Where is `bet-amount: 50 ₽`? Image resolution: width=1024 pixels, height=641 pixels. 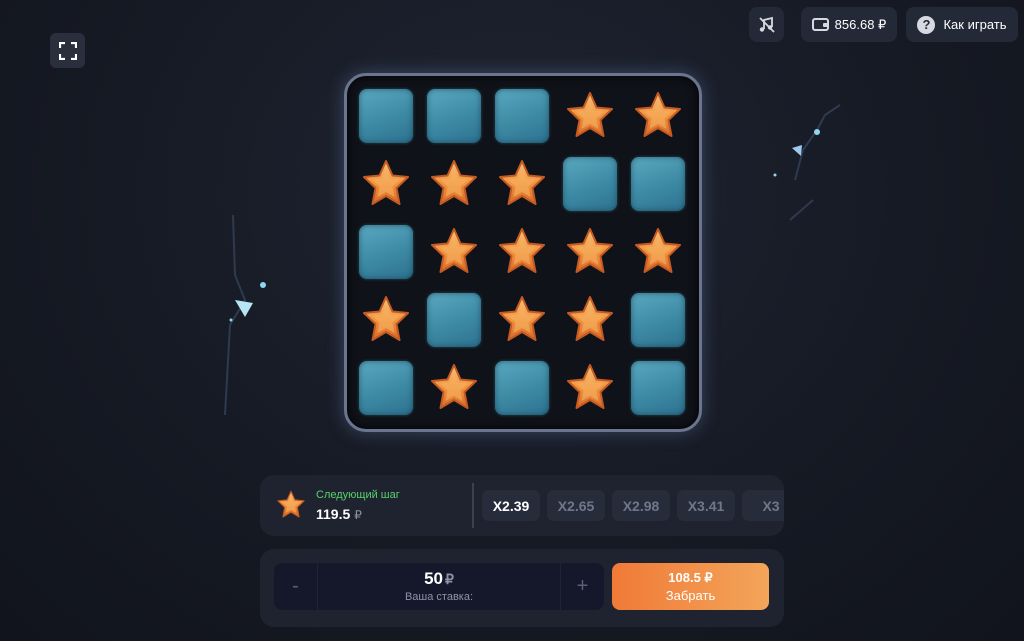
bet-amount: 50 ₽ is located at coordinates (439, 579).